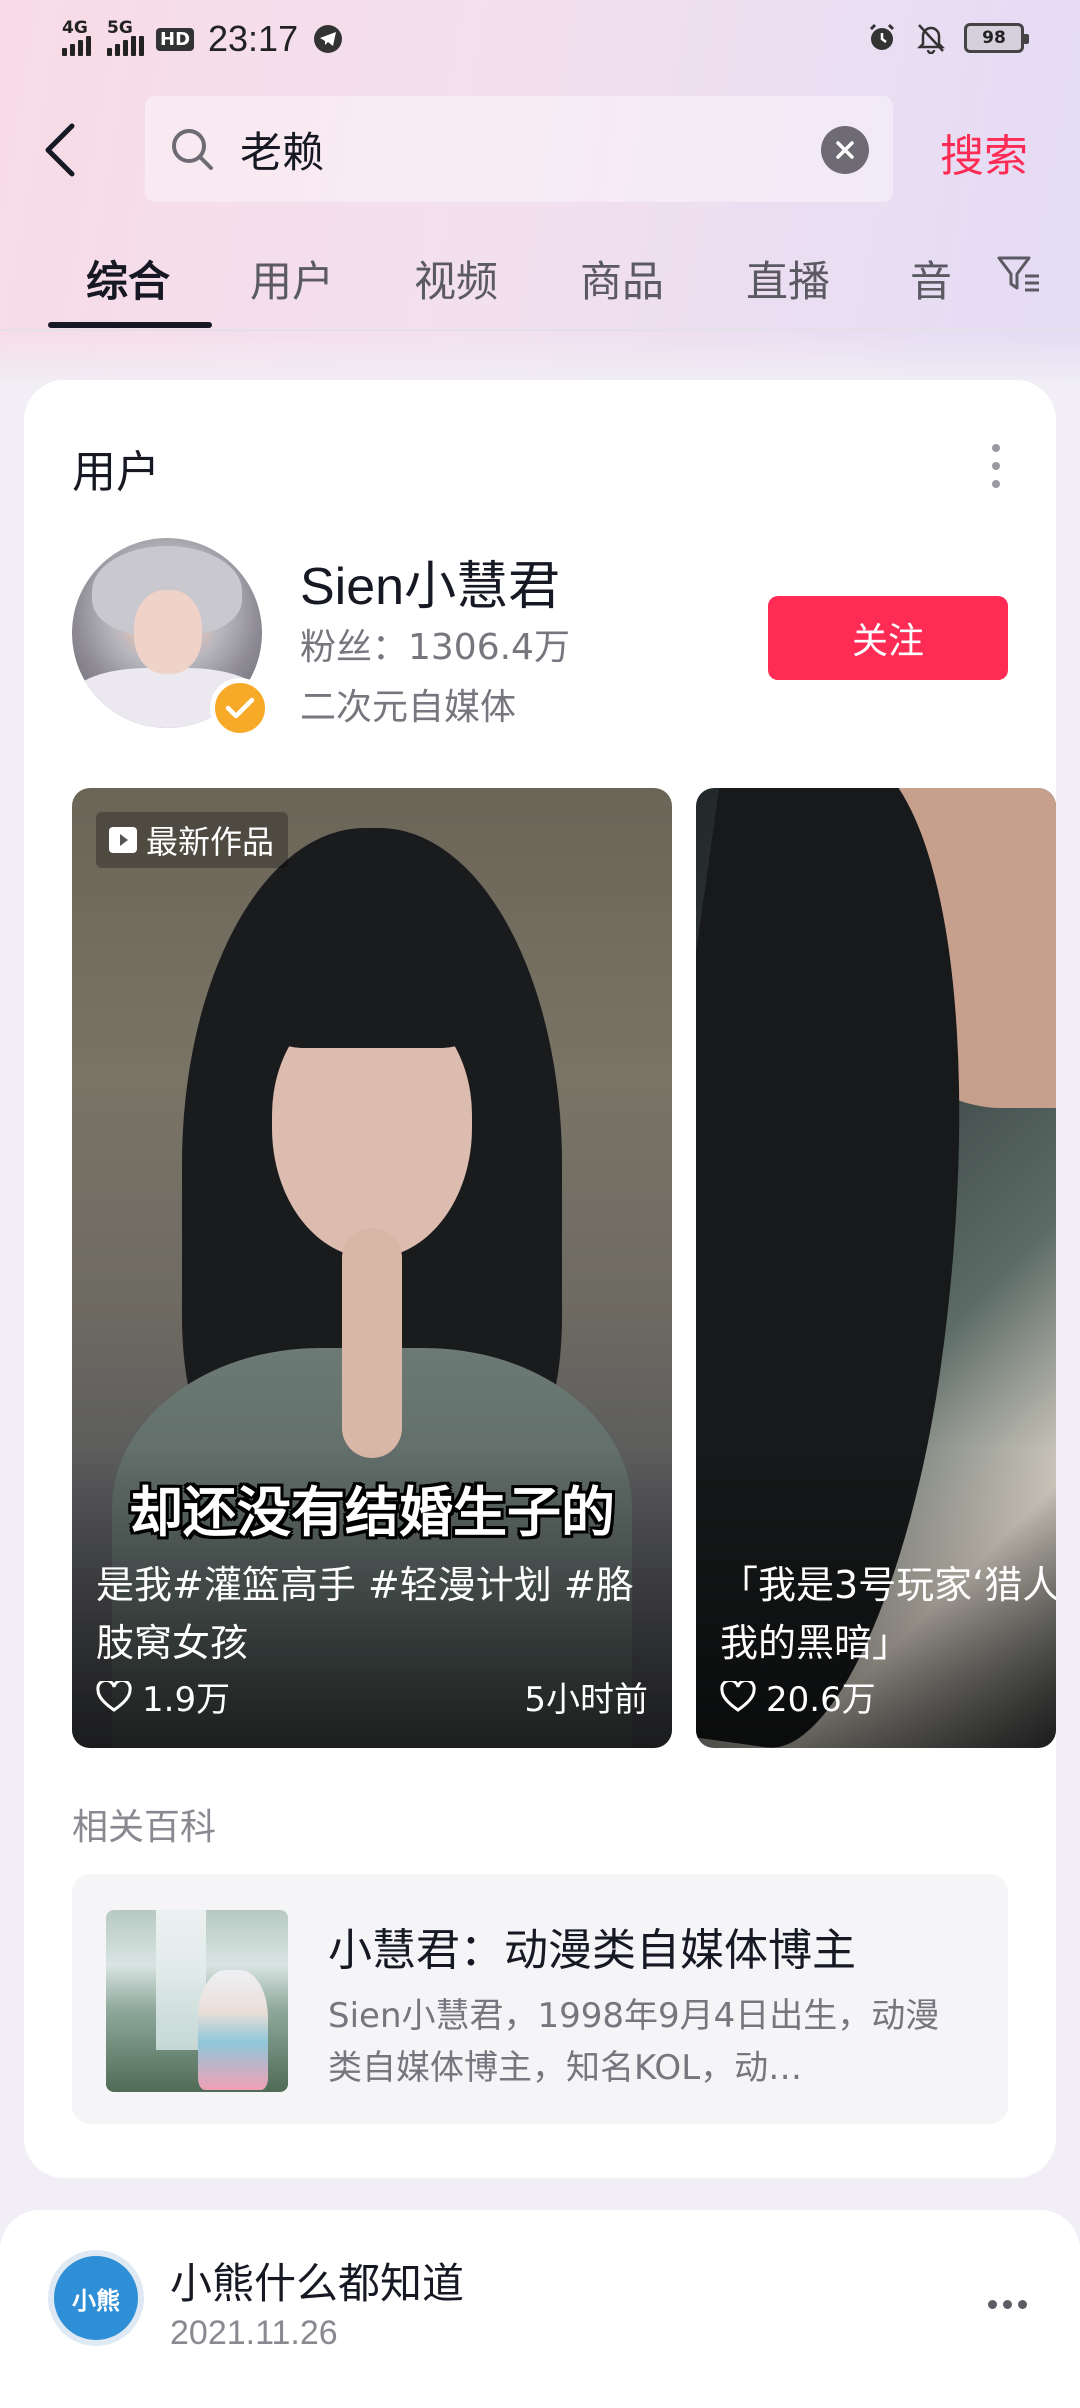  I want to click on latest-work-label: 最新作品, so click(210, 842).